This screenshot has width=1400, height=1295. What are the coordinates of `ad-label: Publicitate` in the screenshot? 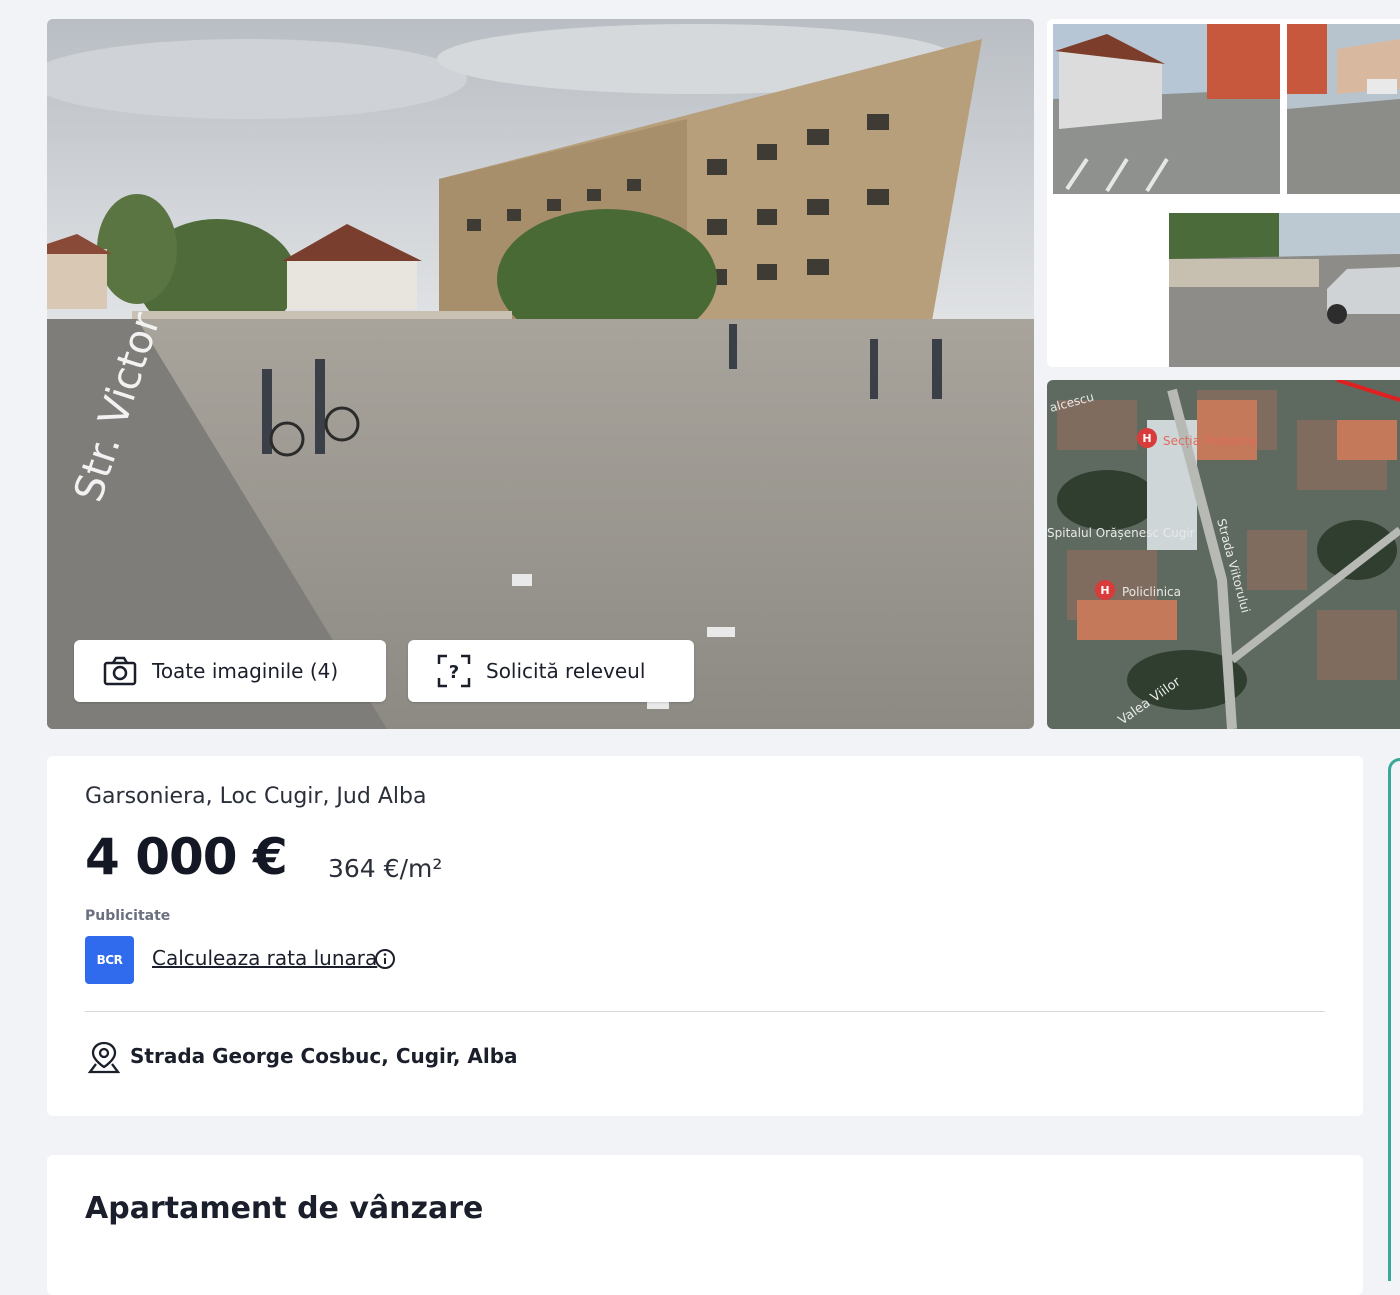 It's located at (128, 916).